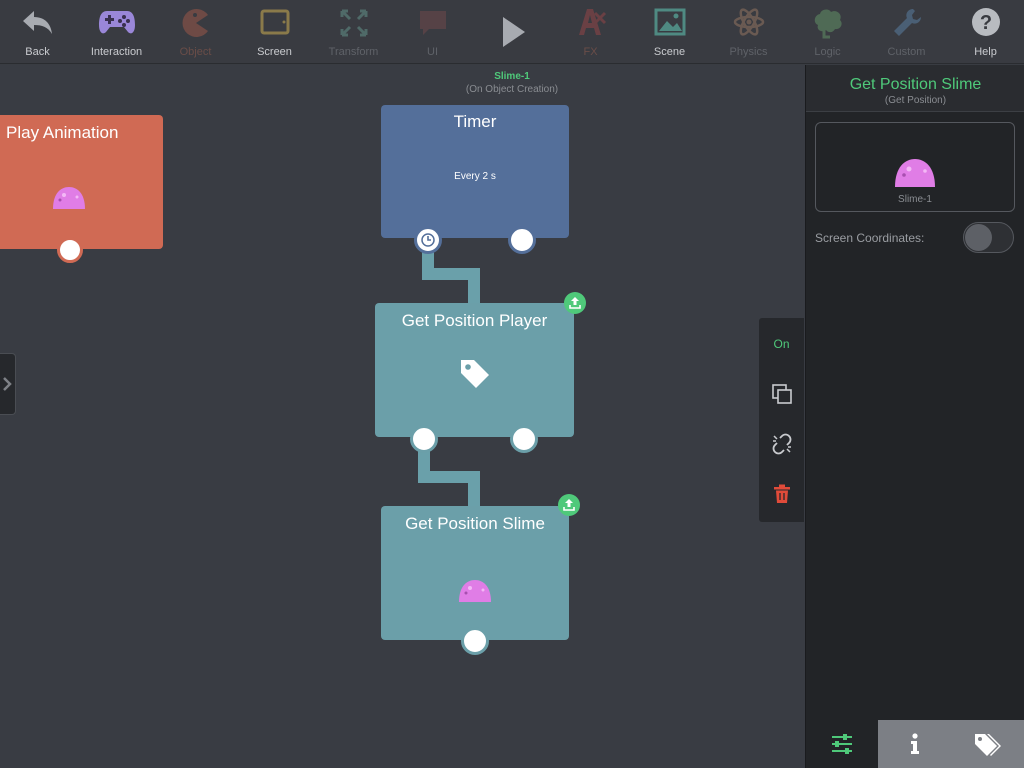 The image size is (1024, 768). I want to click on toolbar-object-button: Object, so click(195, 32).